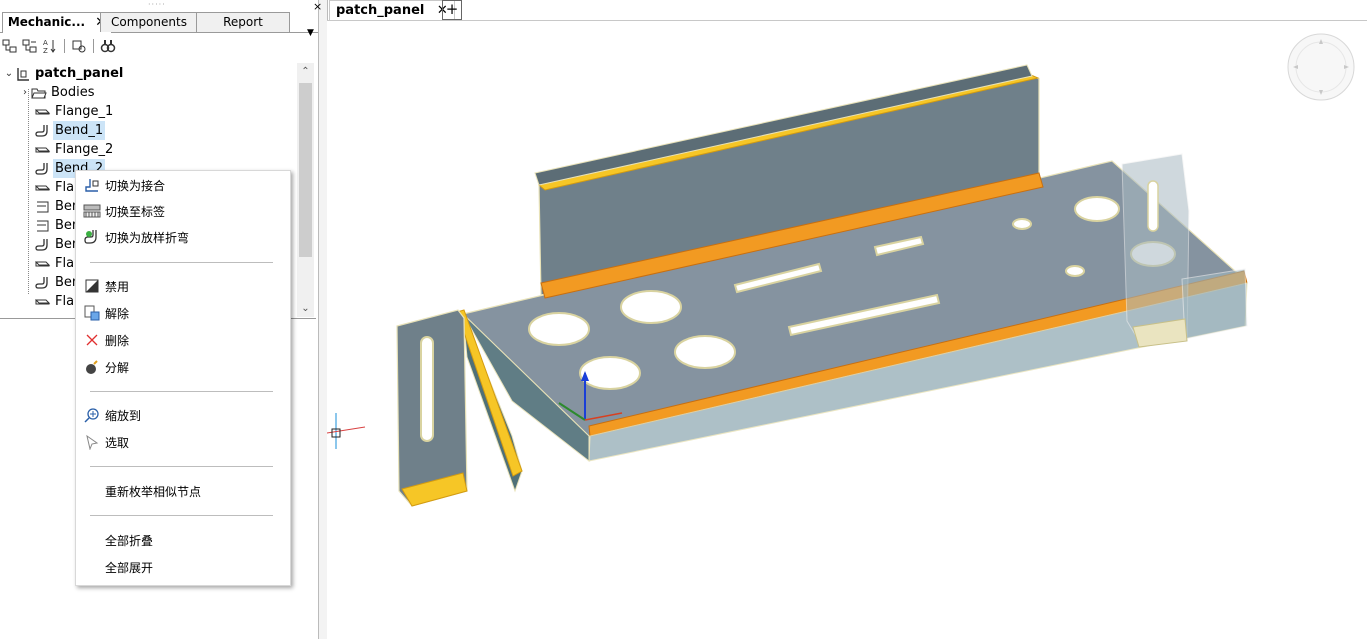 The image size is (1367, 639). I want to click on tab-patch-panel: patch_panel ✕, so click(392, 10).